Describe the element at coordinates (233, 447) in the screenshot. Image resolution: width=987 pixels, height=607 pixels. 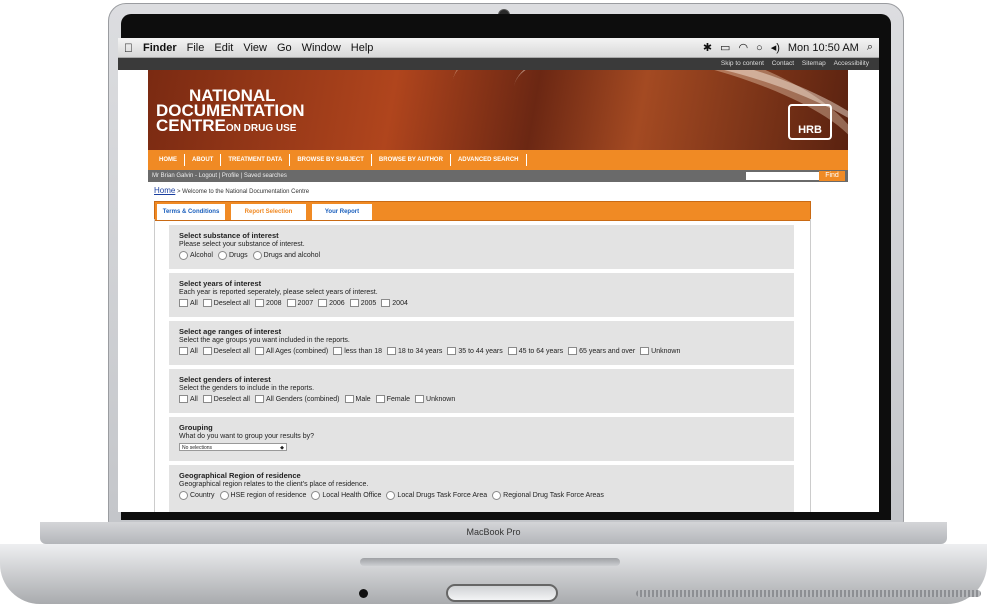
I see `grouping-select: No selections ◆` at that location.